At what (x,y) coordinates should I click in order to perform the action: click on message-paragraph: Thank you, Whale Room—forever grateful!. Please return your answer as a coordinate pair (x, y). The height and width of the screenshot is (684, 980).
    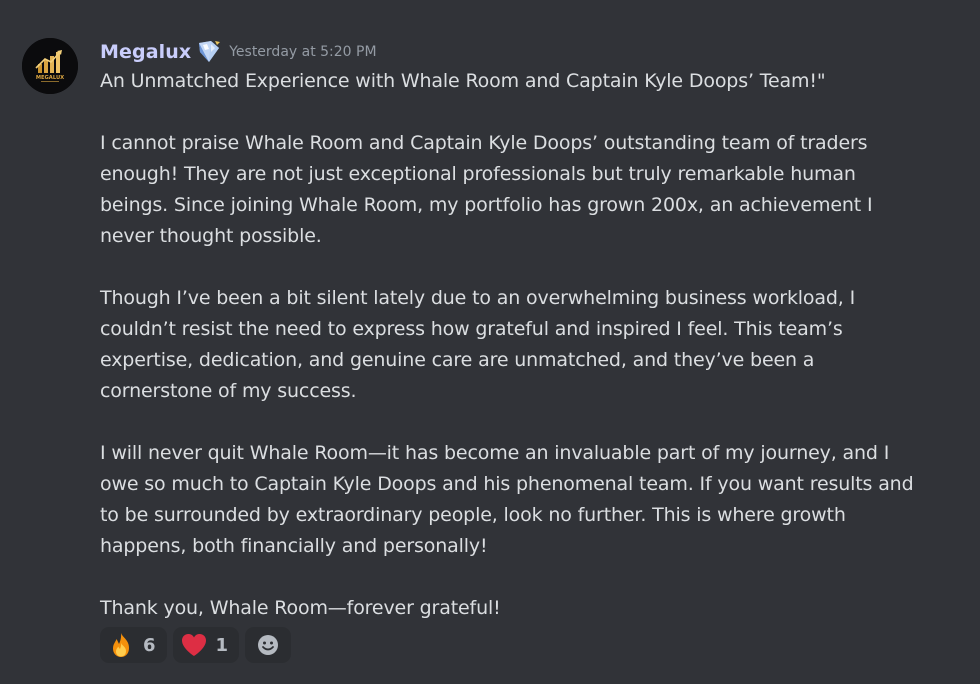
    Looking at the image, I should click on (300, 608).